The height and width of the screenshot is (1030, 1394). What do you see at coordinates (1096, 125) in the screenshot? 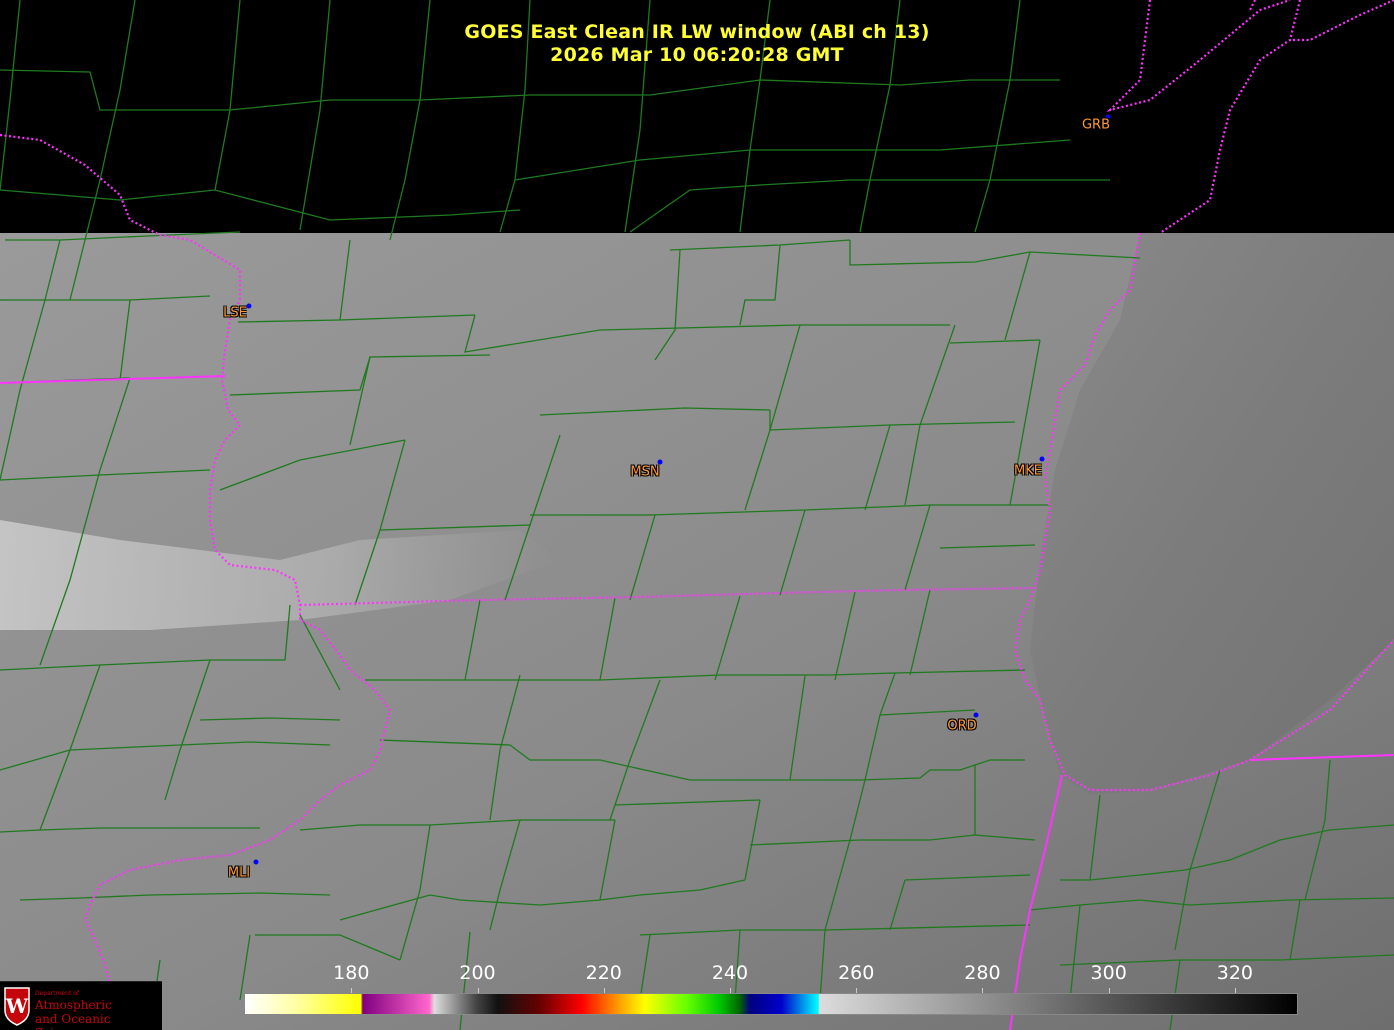
I see `station-label-grb: GRB` at bounding box center [1096, 125].